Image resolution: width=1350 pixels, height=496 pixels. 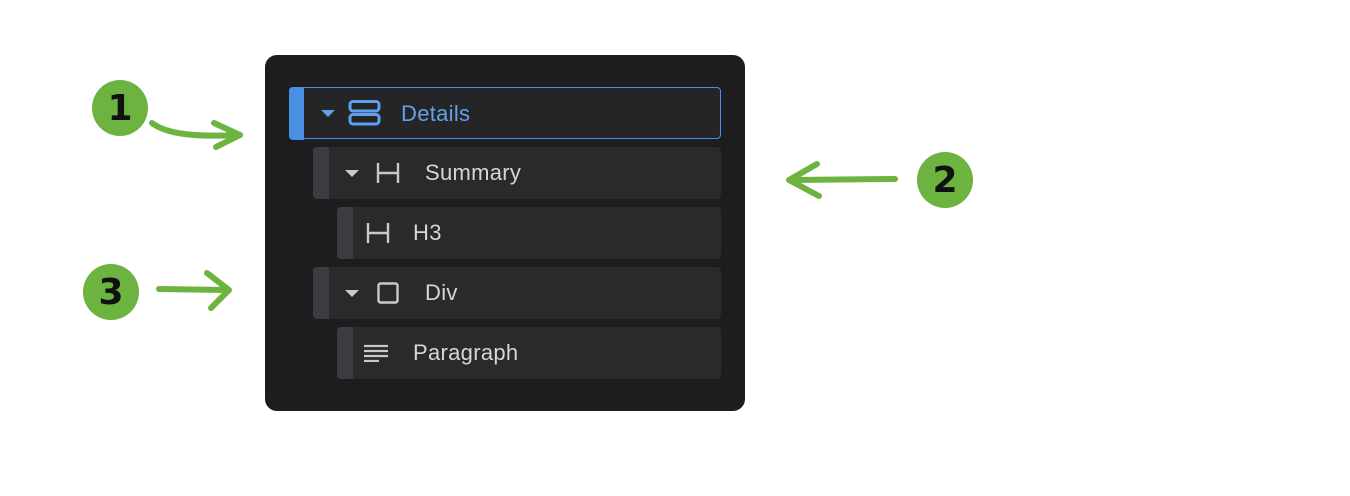 I want to click on navigator-item-summary: Summary, so click(x=517, y=173).